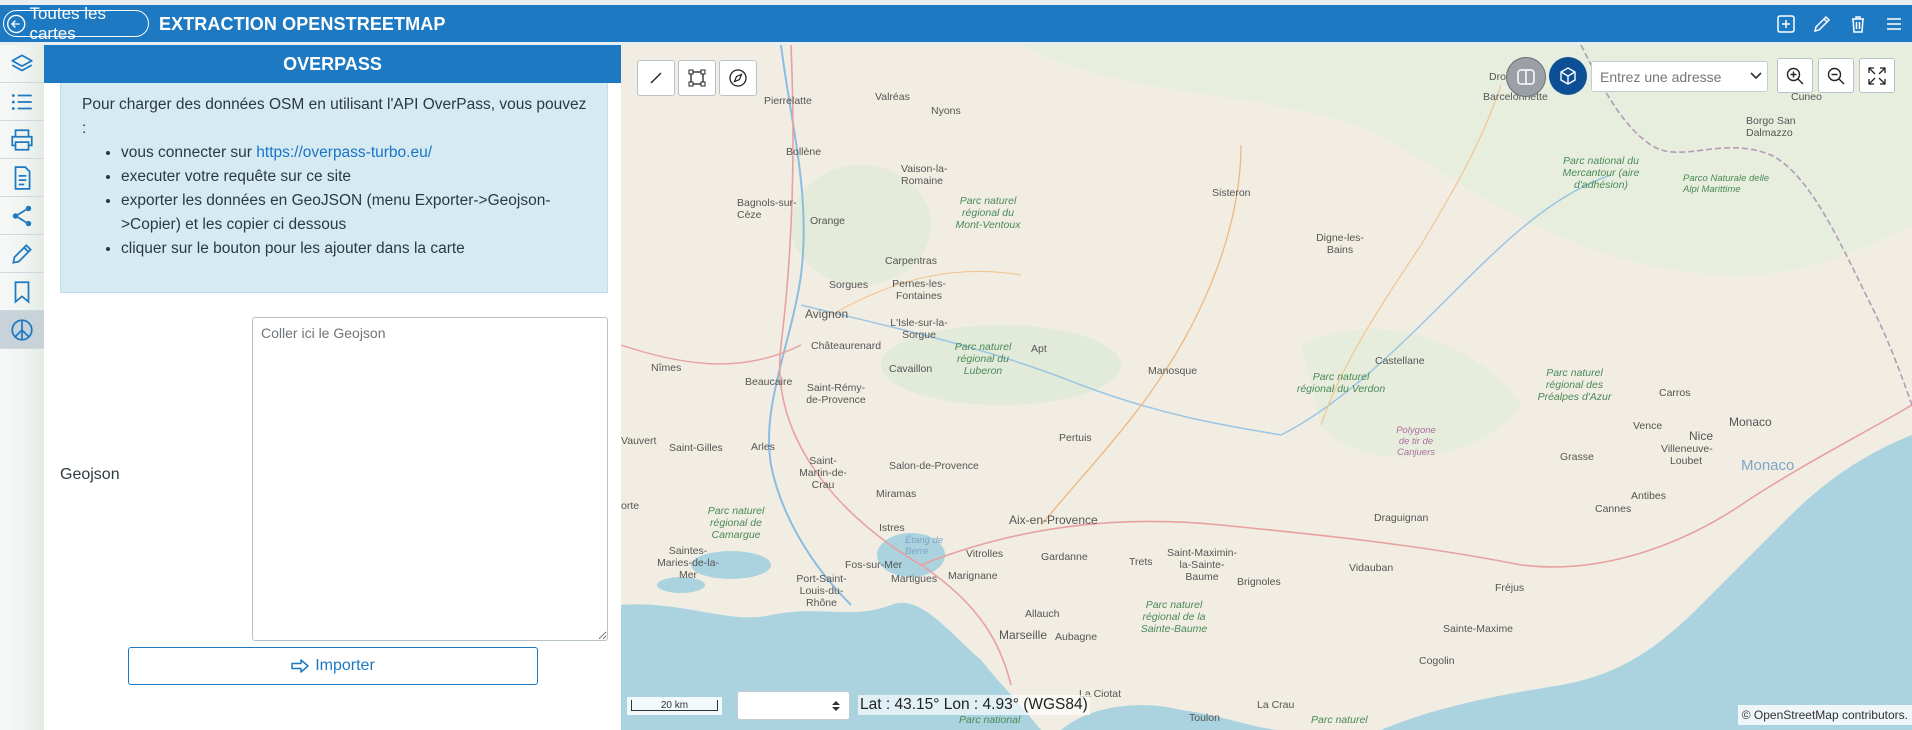 Image resolution: width=1912 pixels, height=730 pixels. Describe the element at coordinates (1510, 588) in the screenshot. I see `map-place-label: Fréjus` at that location.